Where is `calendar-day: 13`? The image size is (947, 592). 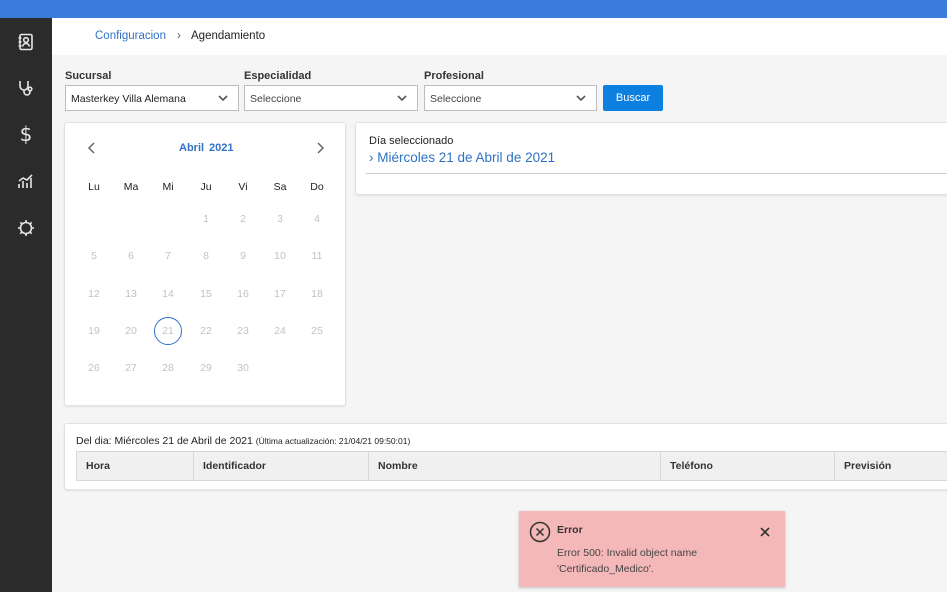
calendar-day: 13 is located at coordinates (131, 294).